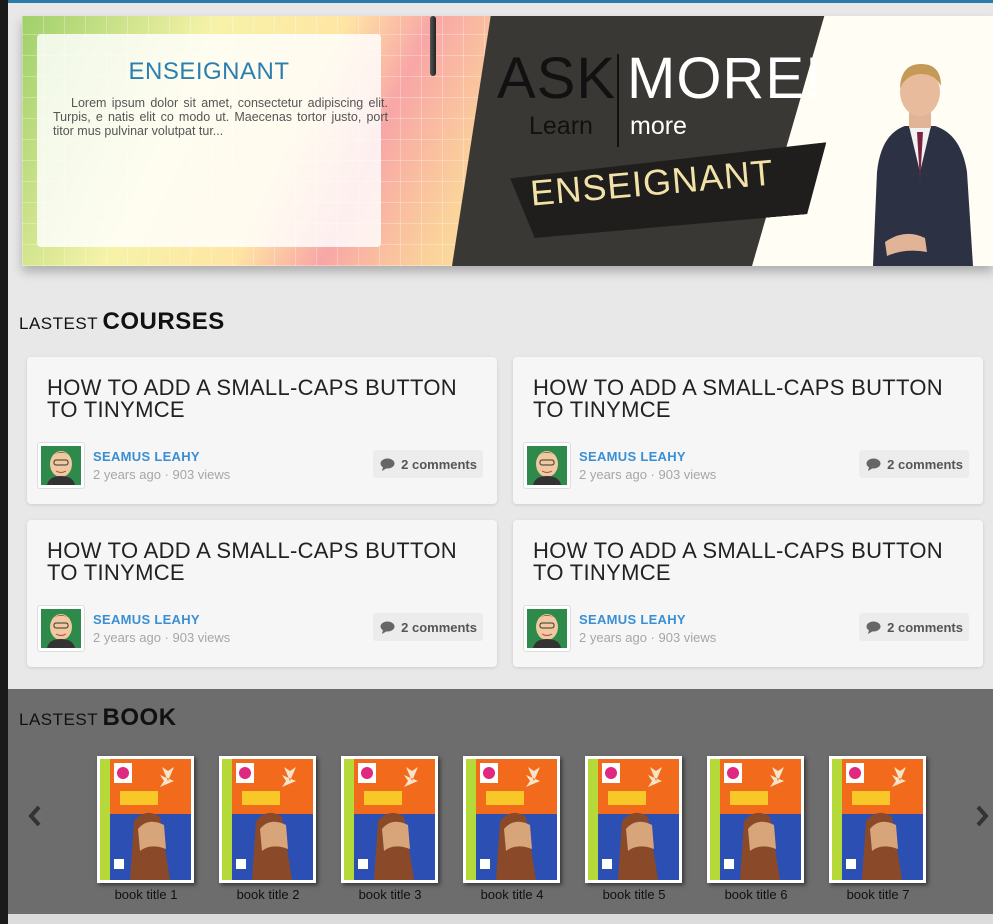 The height and width of the screenshot is (924, 993). I want to click on chevron-left-icon, so click(34, 816).